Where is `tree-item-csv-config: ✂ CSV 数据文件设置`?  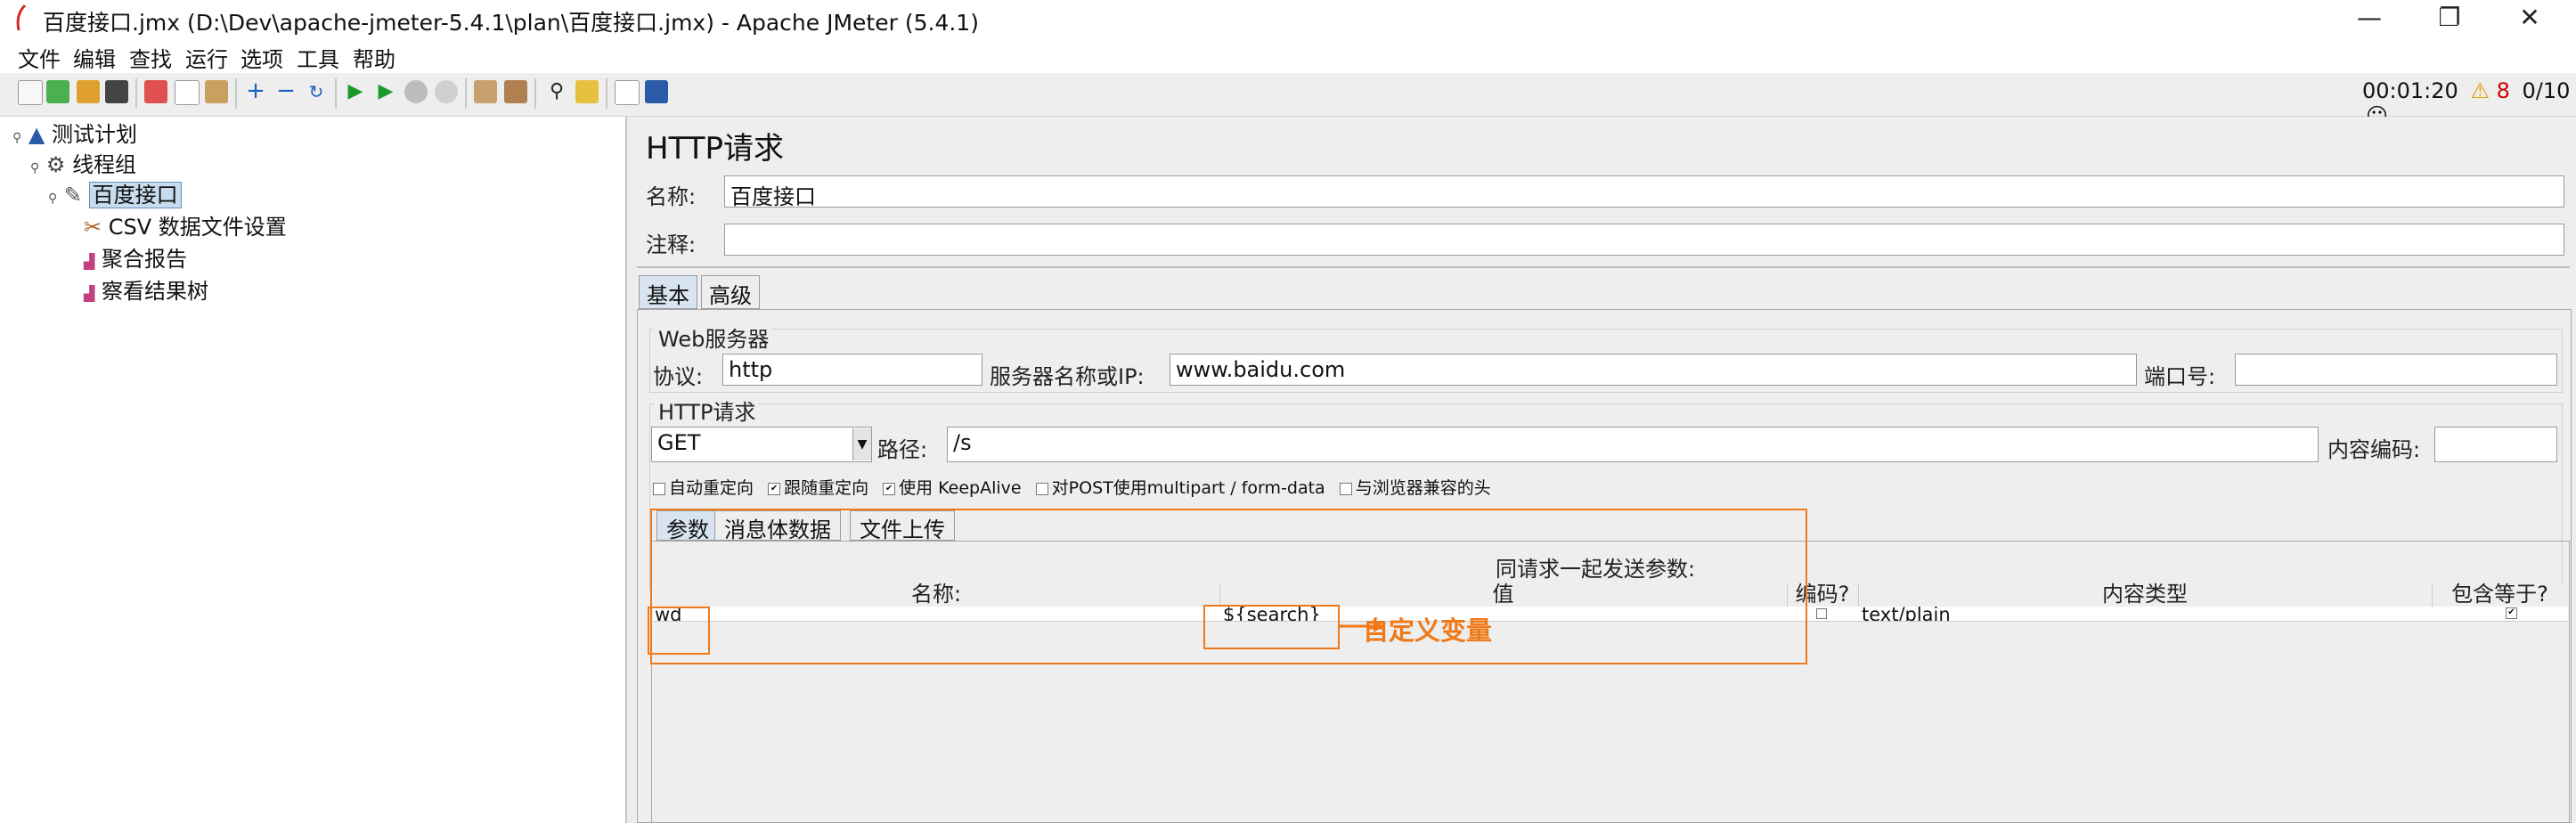 tree-item-csv-config: ✂ CSV 数据文件设置 is located at coordinates (186, 224).